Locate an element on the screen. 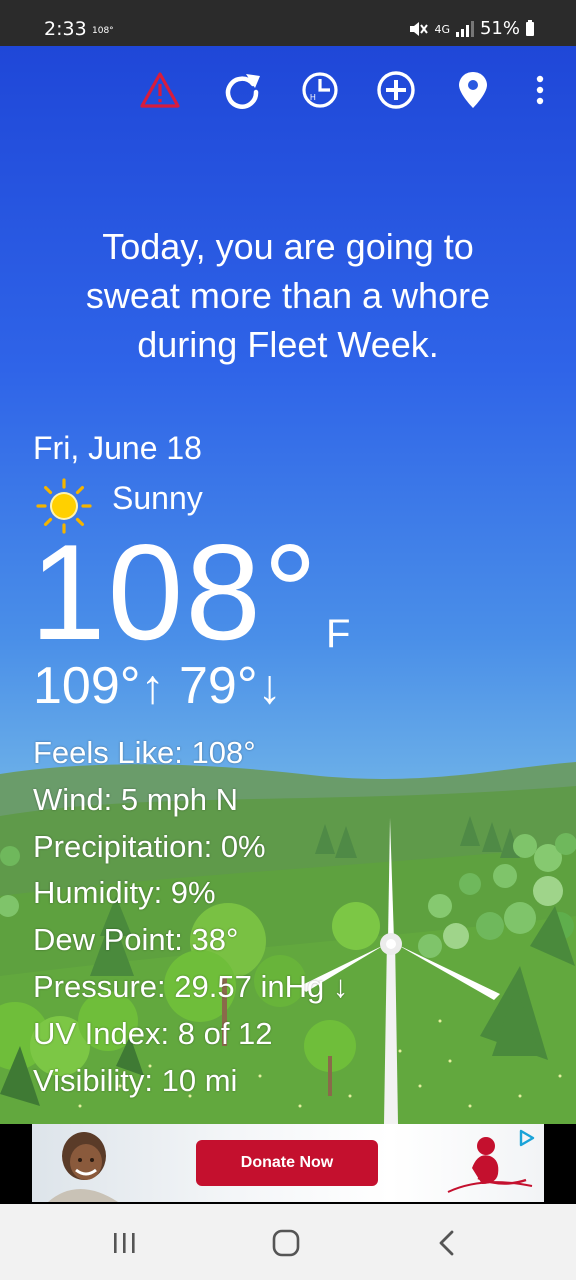 Image resolution: width=576 pixels, height=1280 pixels. refresh-icon is located at coordinates (242, 90).